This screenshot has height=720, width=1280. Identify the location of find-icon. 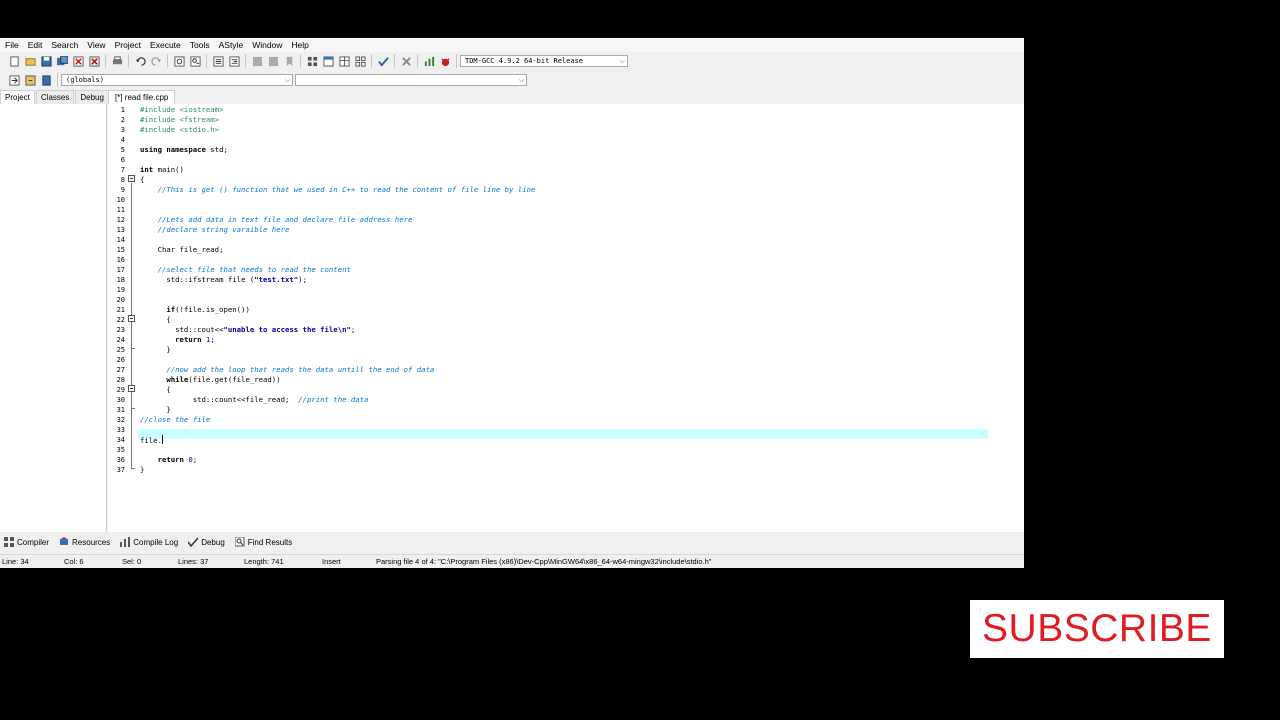
(179, 61).